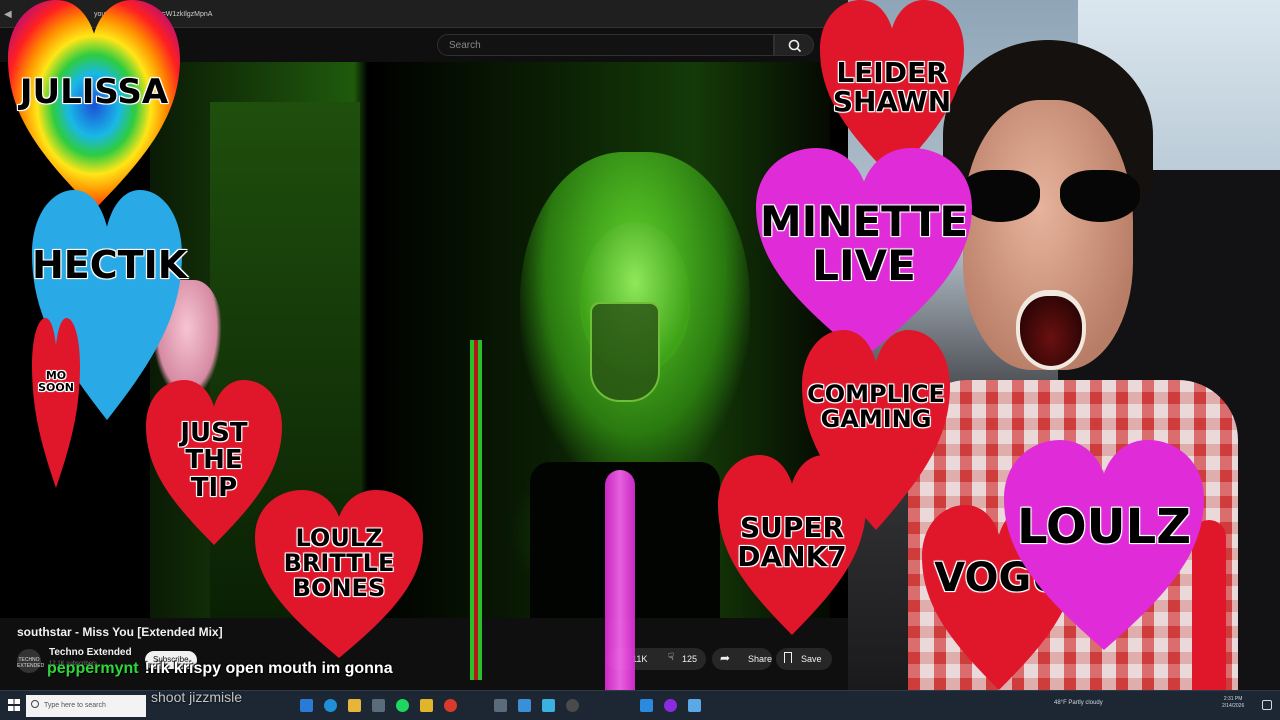 The width and height of the screenshot is (1280, 720). I want to click on heart-julissa: JULISSA, so click(94, 105).